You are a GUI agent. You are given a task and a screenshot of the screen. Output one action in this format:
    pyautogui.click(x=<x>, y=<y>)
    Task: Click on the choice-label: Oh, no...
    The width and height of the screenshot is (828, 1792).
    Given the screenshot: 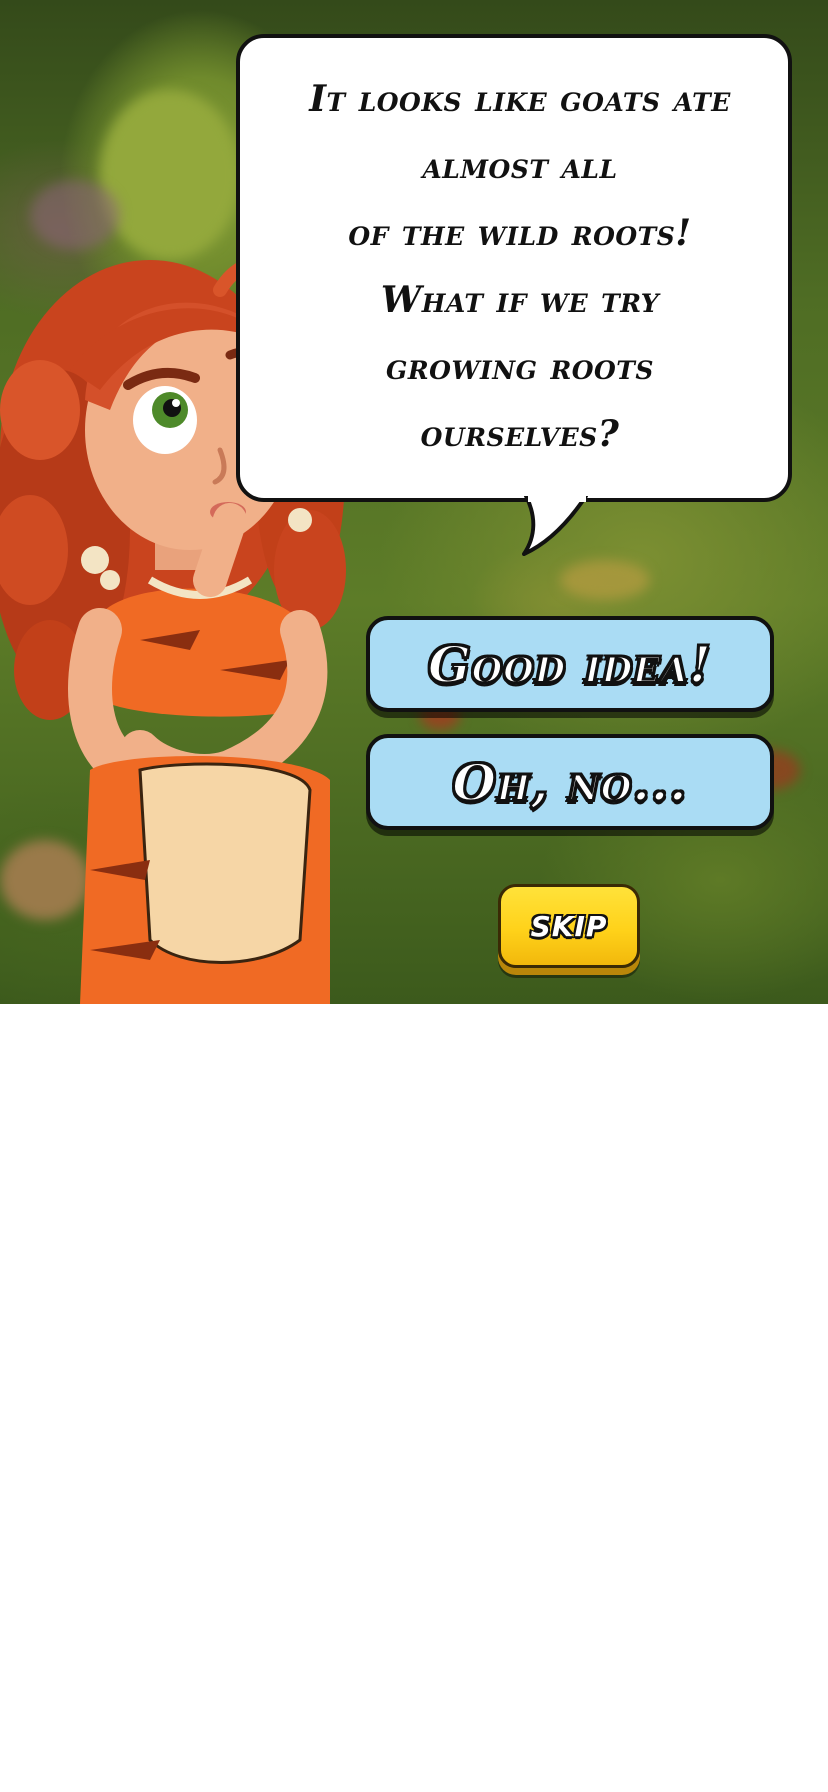 What is the action you would take?
    pyautogui.click(x=569, y=782)
    